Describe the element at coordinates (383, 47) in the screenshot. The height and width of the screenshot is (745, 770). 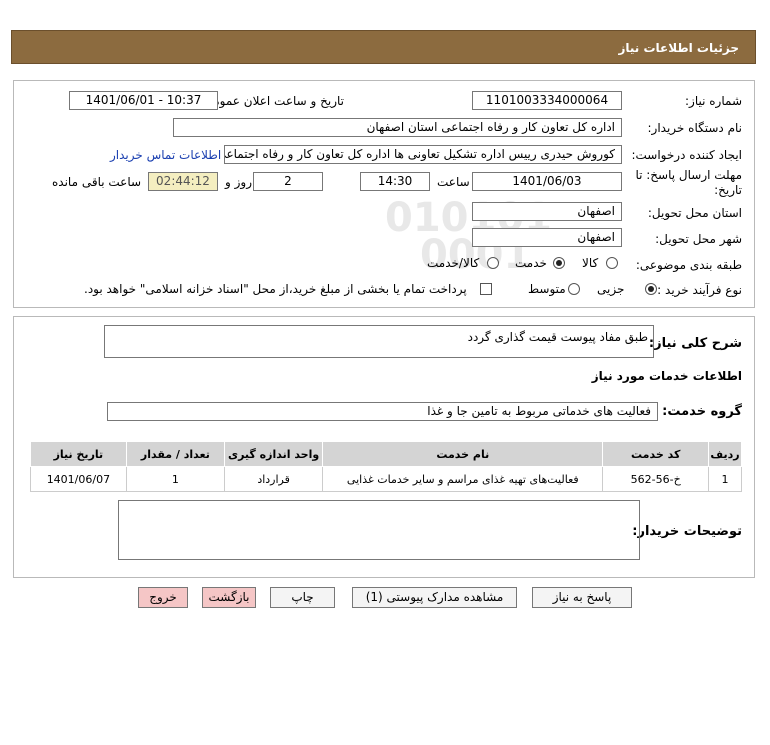
I see `page-header: جزئیات اطلاعات نیاز` at that location.